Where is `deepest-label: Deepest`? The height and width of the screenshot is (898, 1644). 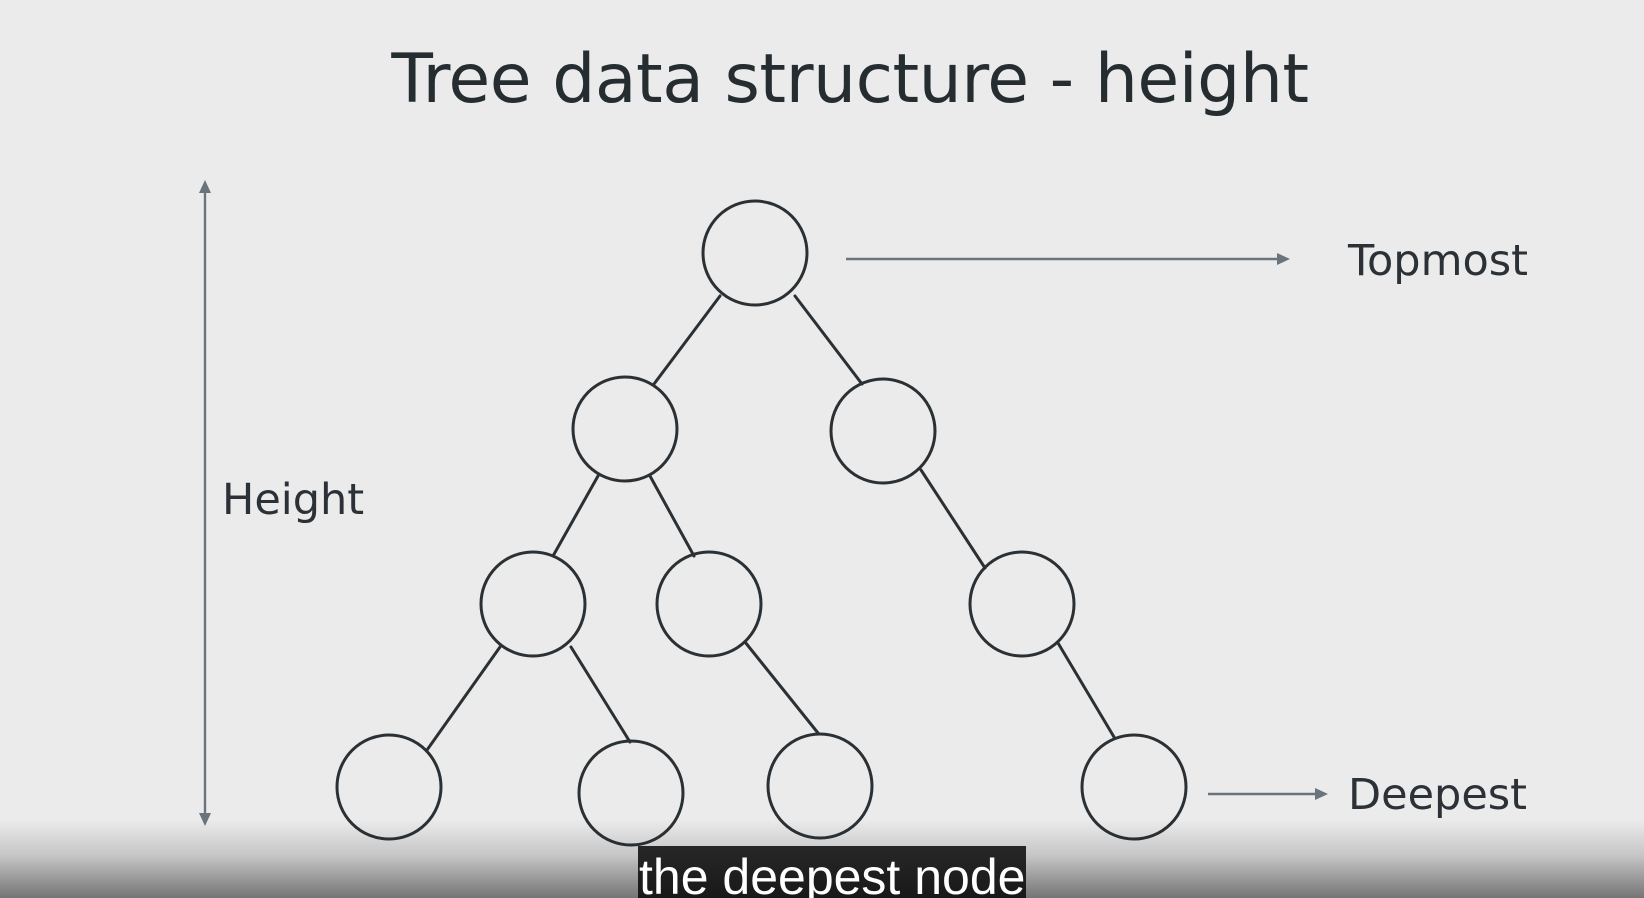 deepest-label: Deepest is located at coordinates (1437, 795).